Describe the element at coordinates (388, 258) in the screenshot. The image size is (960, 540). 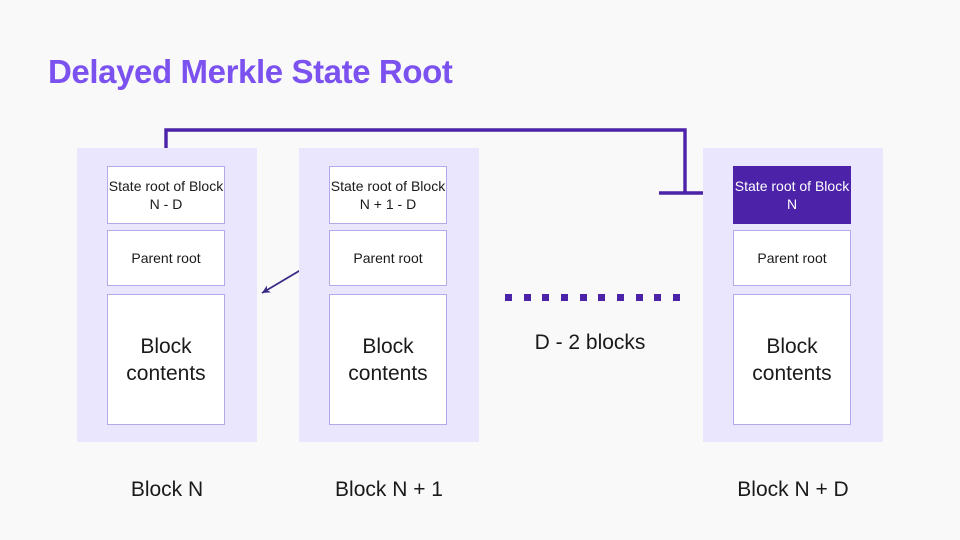
I see `parent-root-box-block-n-plus-1: Parent root` at that location.